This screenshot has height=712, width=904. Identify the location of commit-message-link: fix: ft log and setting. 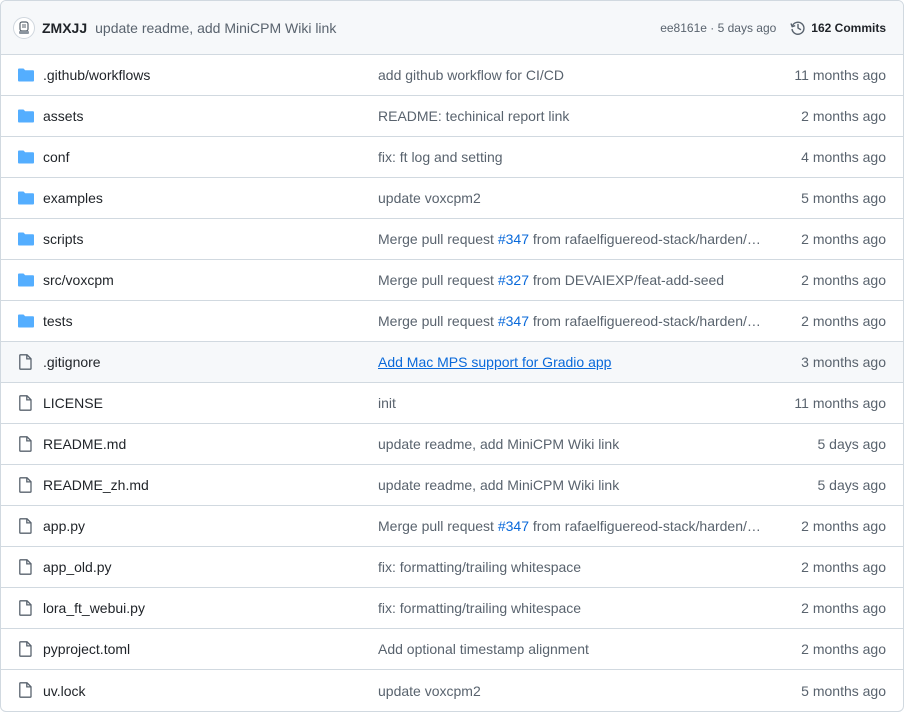
(573, 157).